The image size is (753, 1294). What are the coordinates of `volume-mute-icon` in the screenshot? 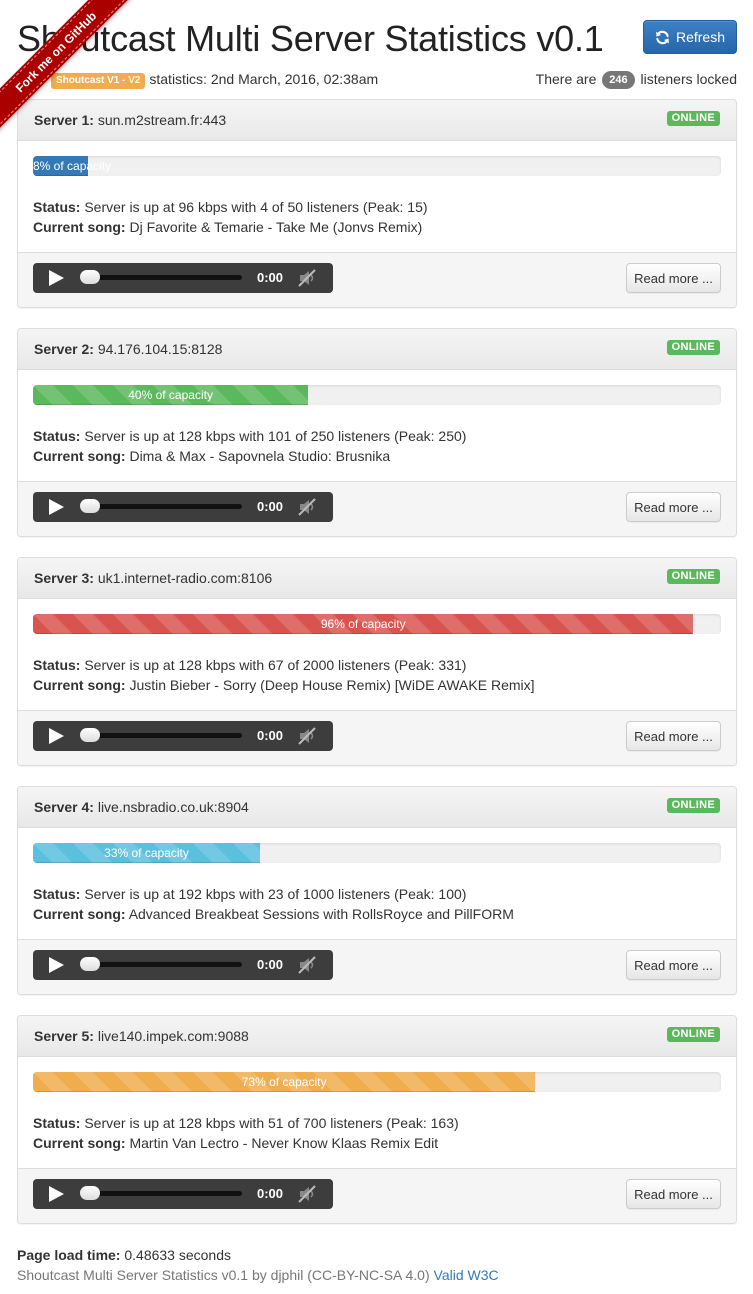 It's located at (307, 507).